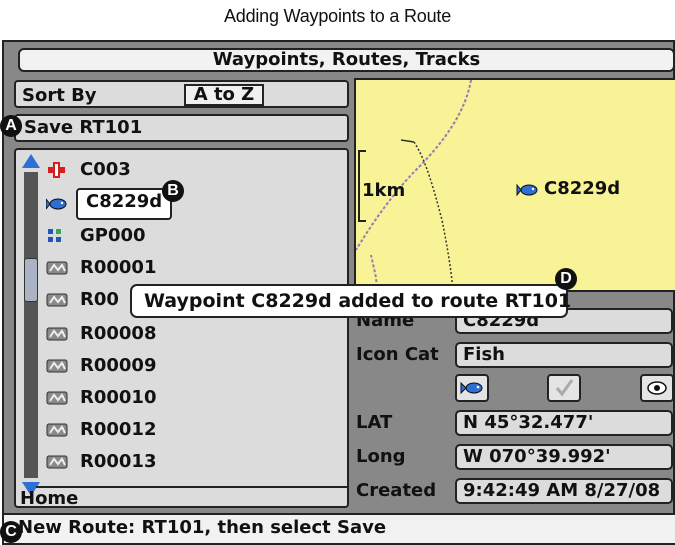  Describe the element at coordinates (173, 191) in the screenshot. I see `callout-b: B` at that location.